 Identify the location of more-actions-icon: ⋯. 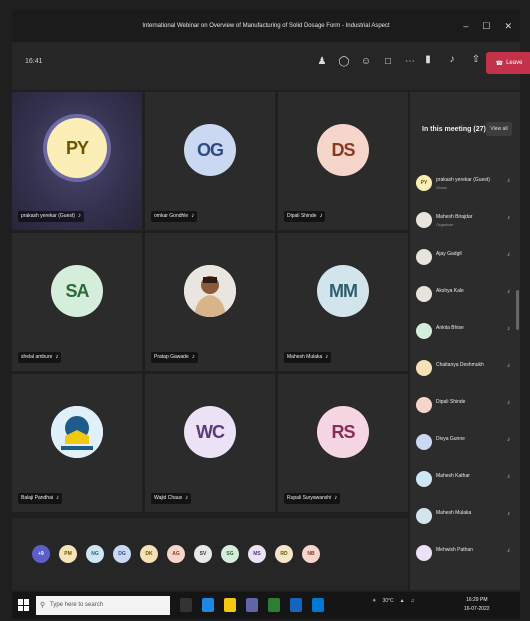
(410, 62).